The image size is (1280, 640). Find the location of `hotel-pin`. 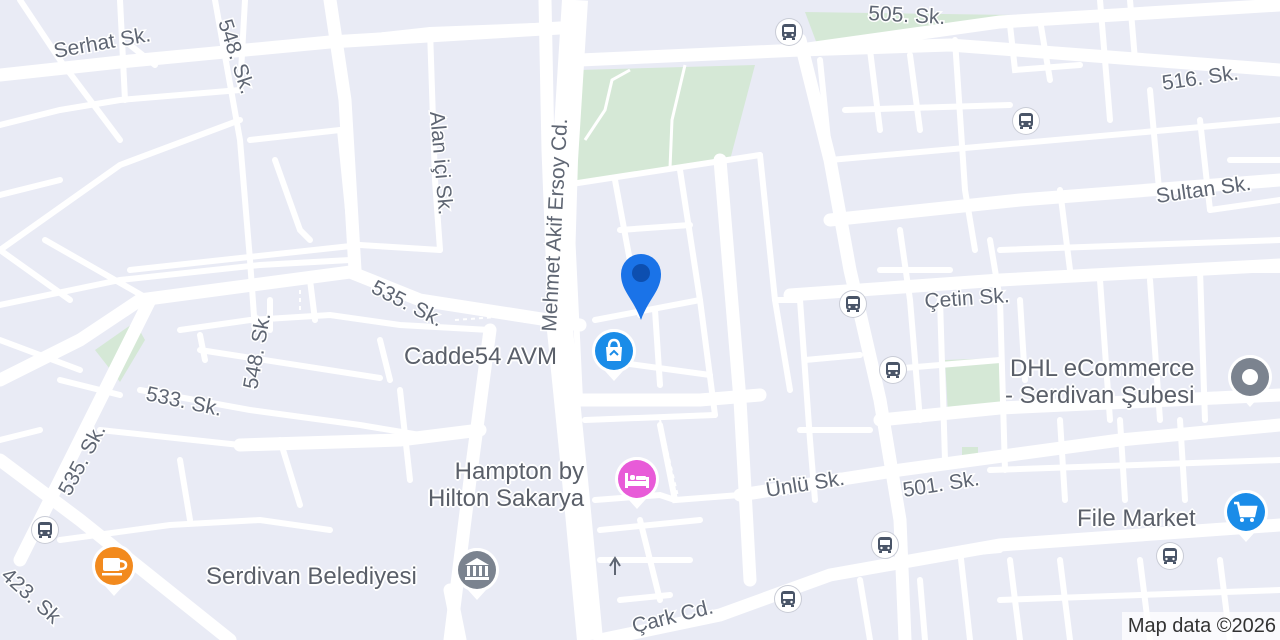

hotel-pin is located at coordinates (637, 482).